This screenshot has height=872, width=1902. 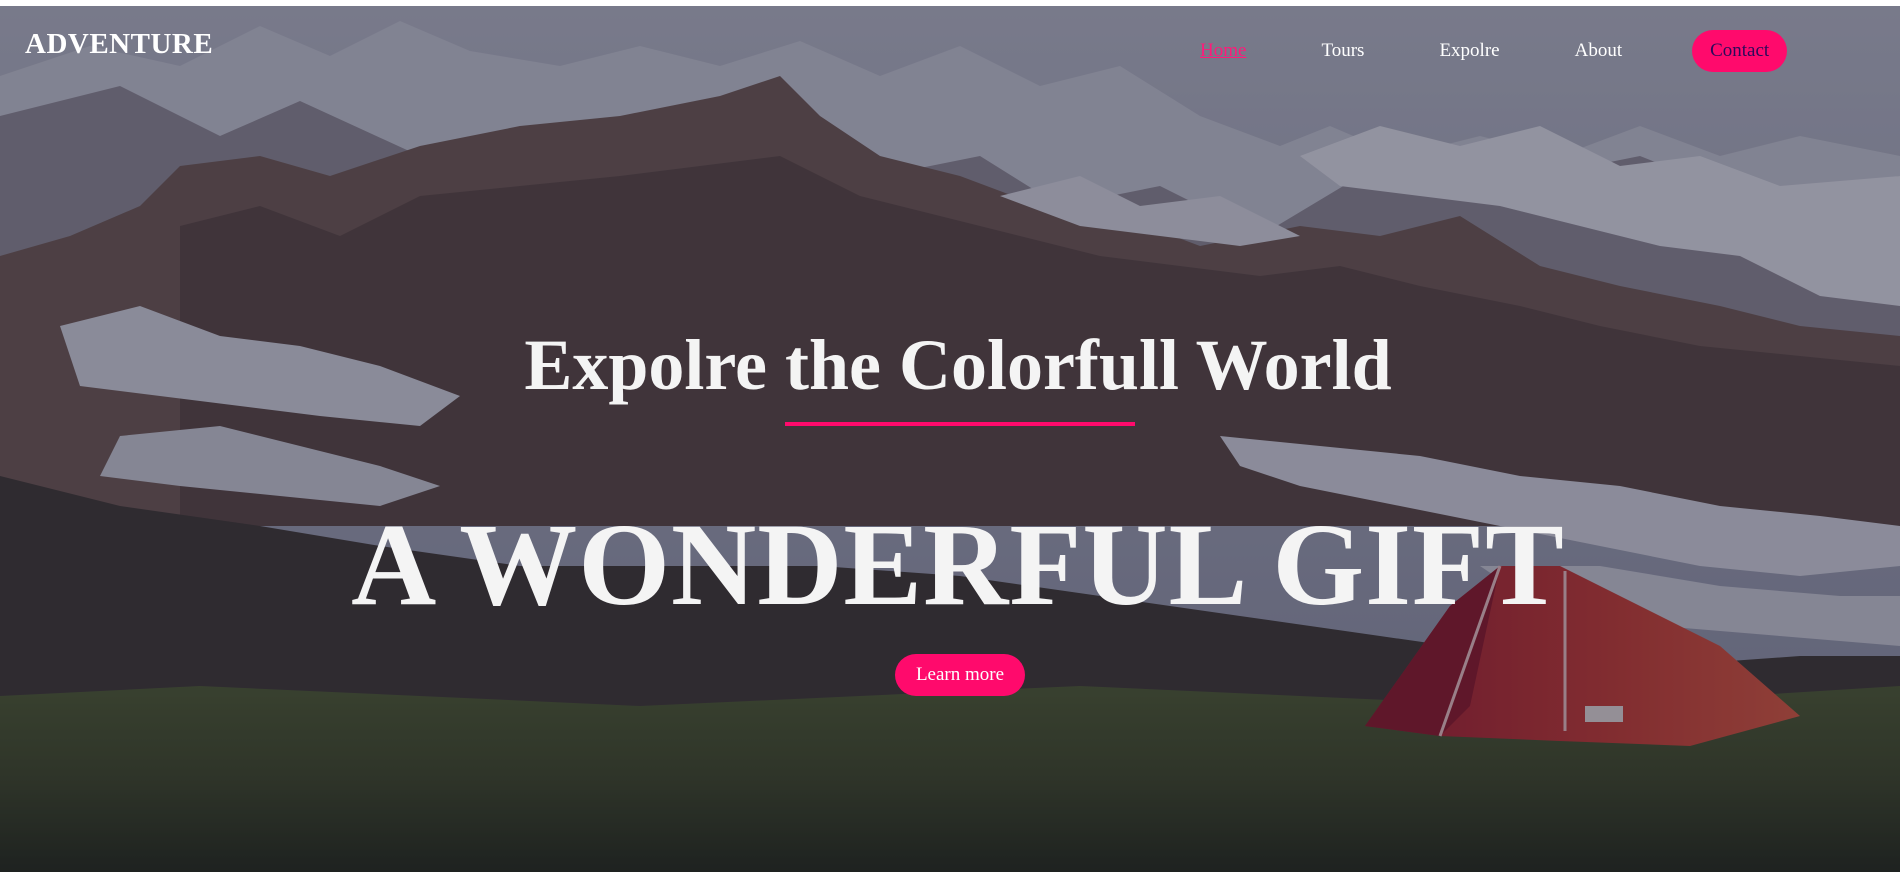 I want to click on site-logo: ADVENTURE, so click(x=119, y=44).